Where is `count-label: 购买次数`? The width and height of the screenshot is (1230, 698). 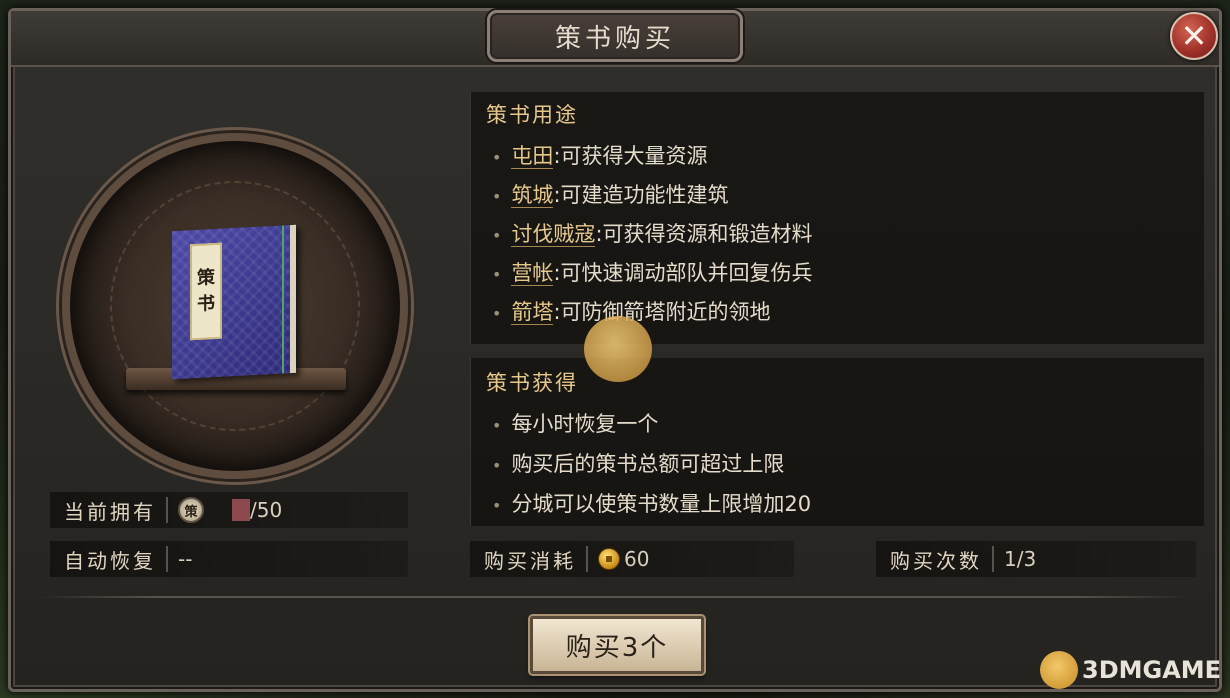 count-label: 购买次数 is located at coordinates (936, 560).